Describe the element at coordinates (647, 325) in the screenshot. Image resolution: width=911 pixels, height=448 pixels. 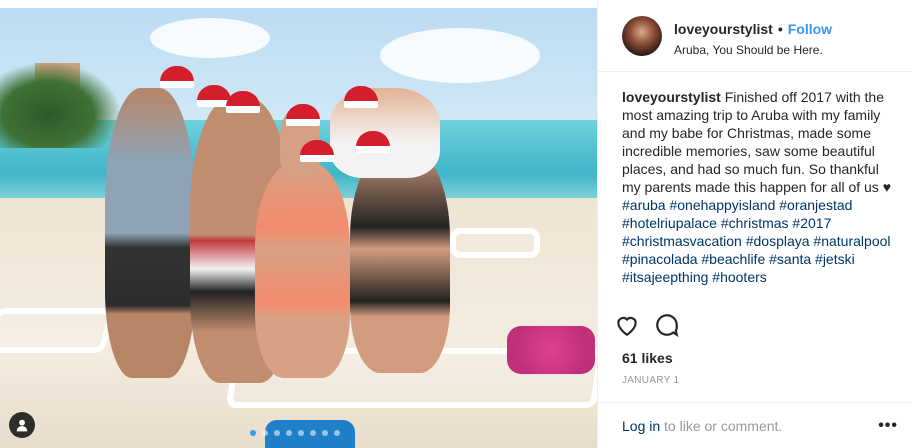
I see `action-bar` at that location.